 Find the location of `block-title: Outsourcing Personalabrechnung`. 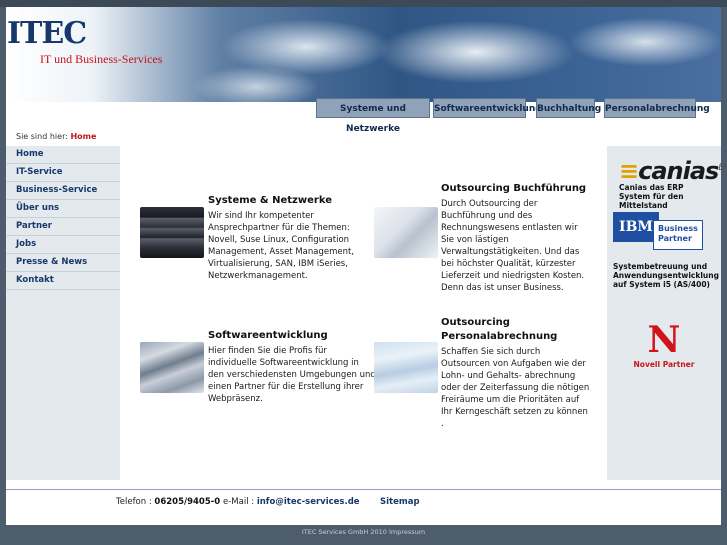

block-title: Outsourcing Personalabrechnung is located at coordinates (516, 330).